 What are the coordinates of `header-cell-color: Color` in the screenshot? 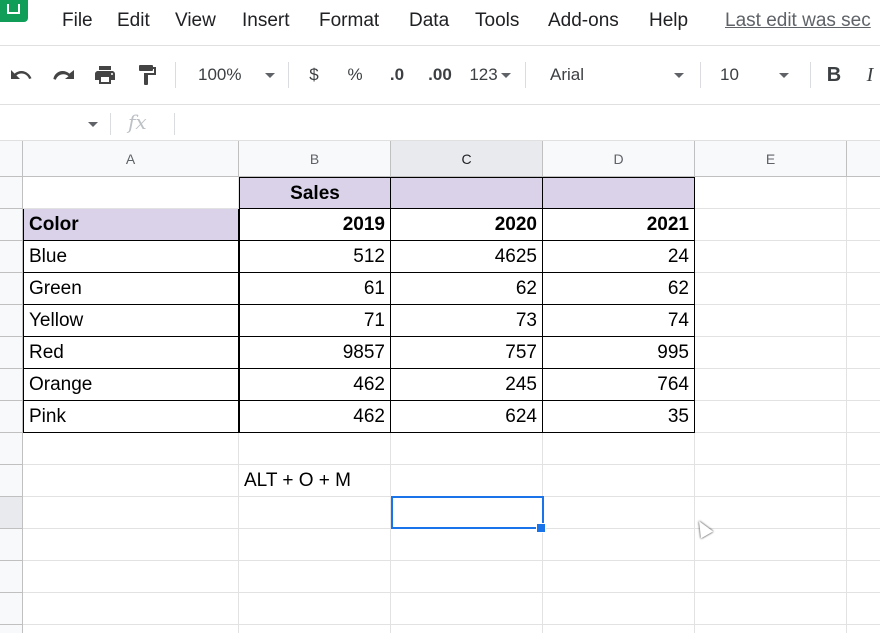 It's located at (131, 225).